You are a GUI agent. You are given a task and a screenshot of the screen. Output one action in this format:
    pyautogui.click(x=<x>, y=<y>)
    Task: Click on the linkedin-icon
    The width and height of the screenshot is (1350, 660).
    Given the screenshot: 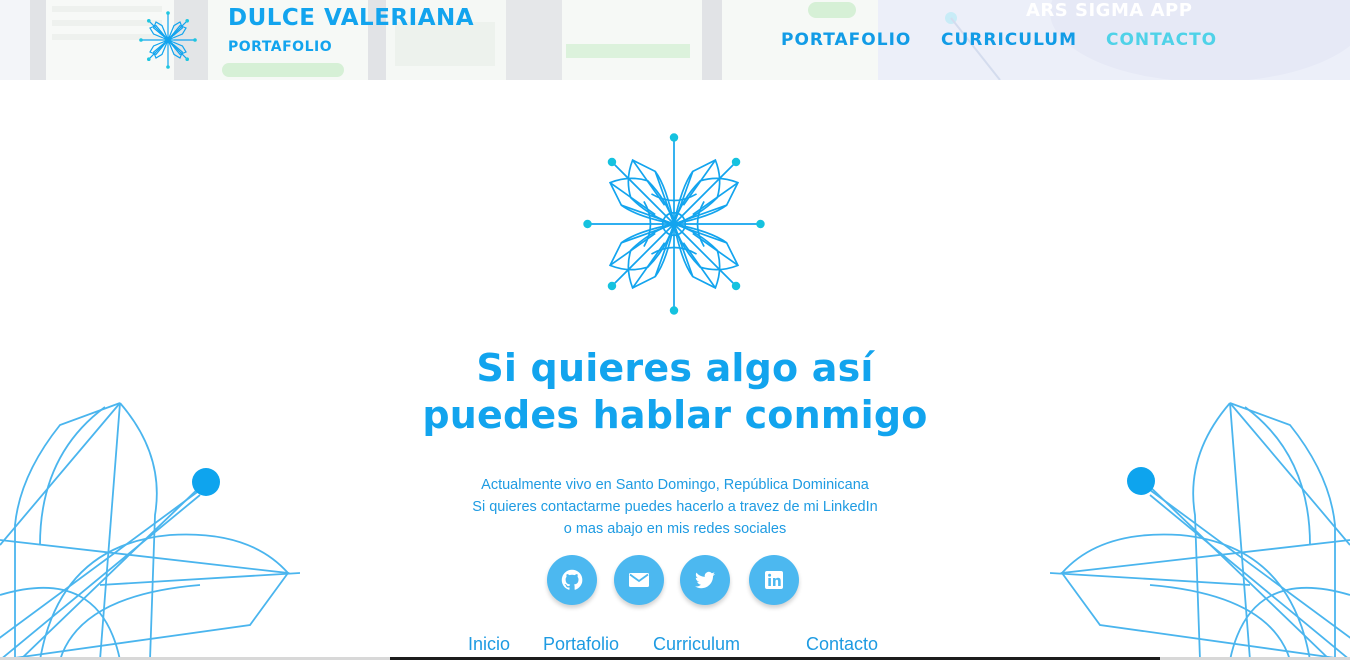 What is the action you would take?
    pyautogui.click(x=774, y=580)
    